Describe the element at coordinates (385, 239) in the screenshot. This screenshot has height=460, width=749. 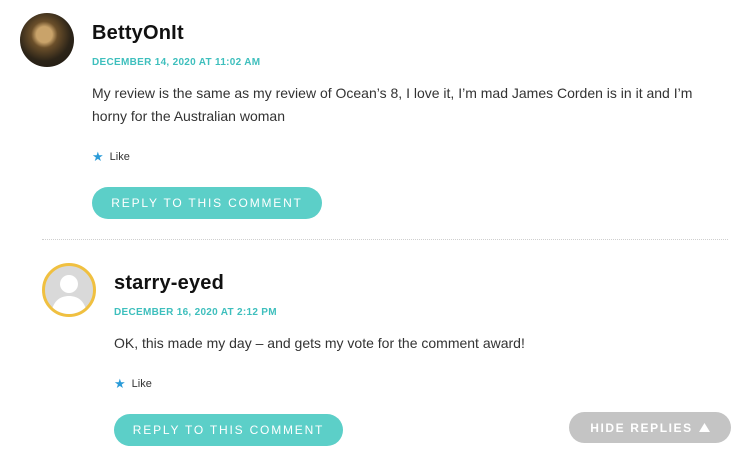
I see `divider` at that location.